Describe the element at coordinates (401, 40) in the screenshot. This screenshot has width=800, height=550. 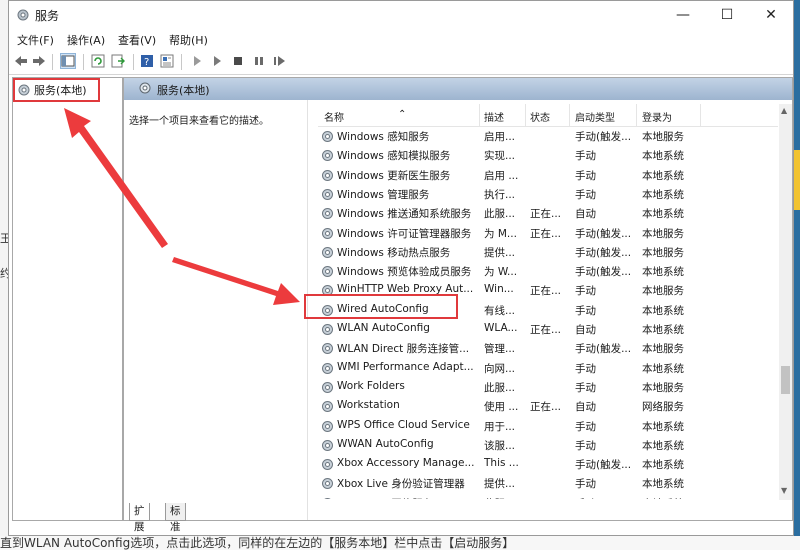
I see `menu-bar: 文件(F) 操作(A) 查看(V) 帮助(H)` at that location.